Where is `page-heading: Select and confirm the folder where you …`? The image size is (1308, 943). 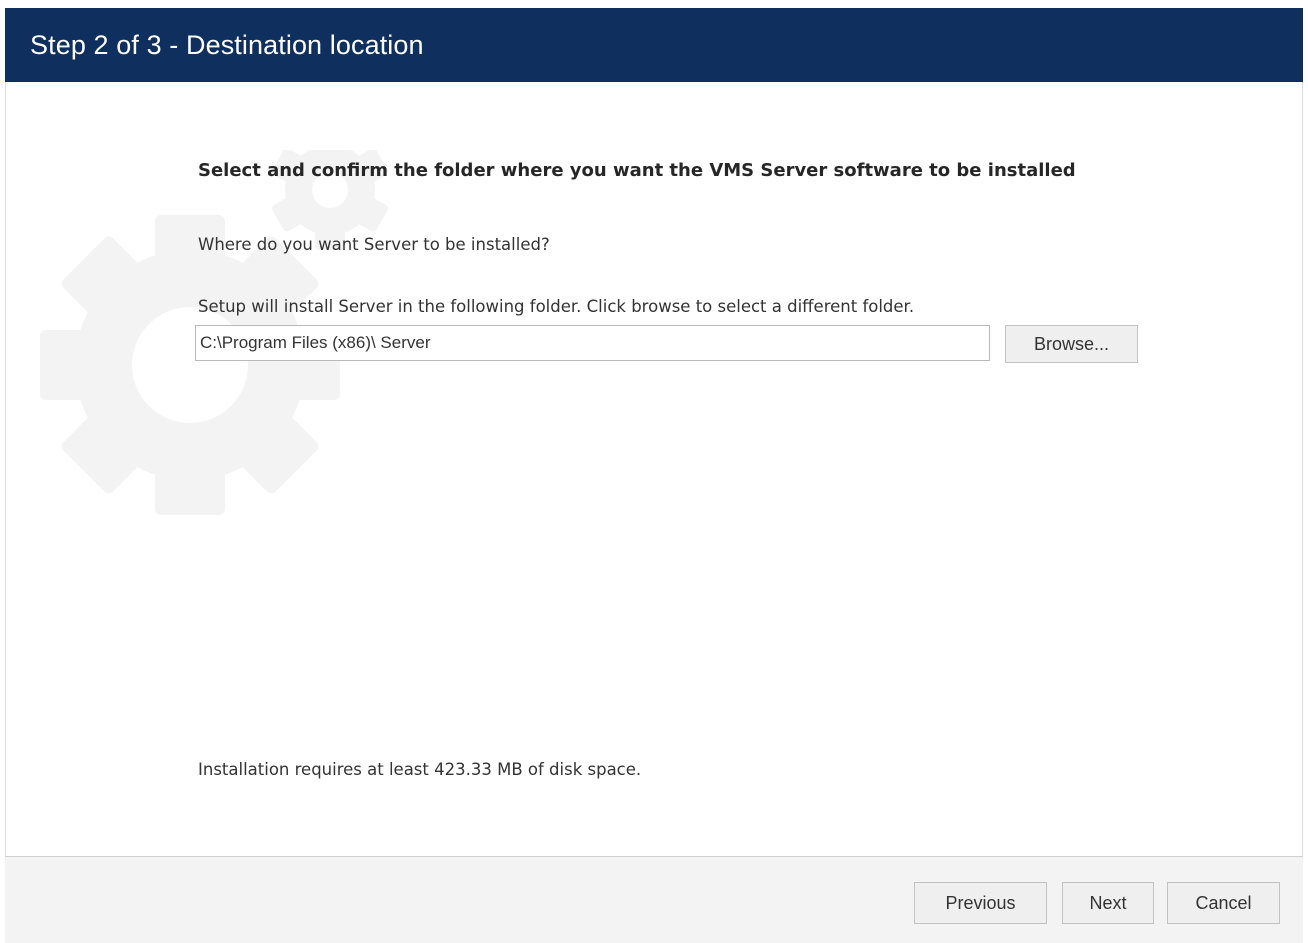 page-heading: Select and confirm the folder where you … is located at coordinates (637, 170).